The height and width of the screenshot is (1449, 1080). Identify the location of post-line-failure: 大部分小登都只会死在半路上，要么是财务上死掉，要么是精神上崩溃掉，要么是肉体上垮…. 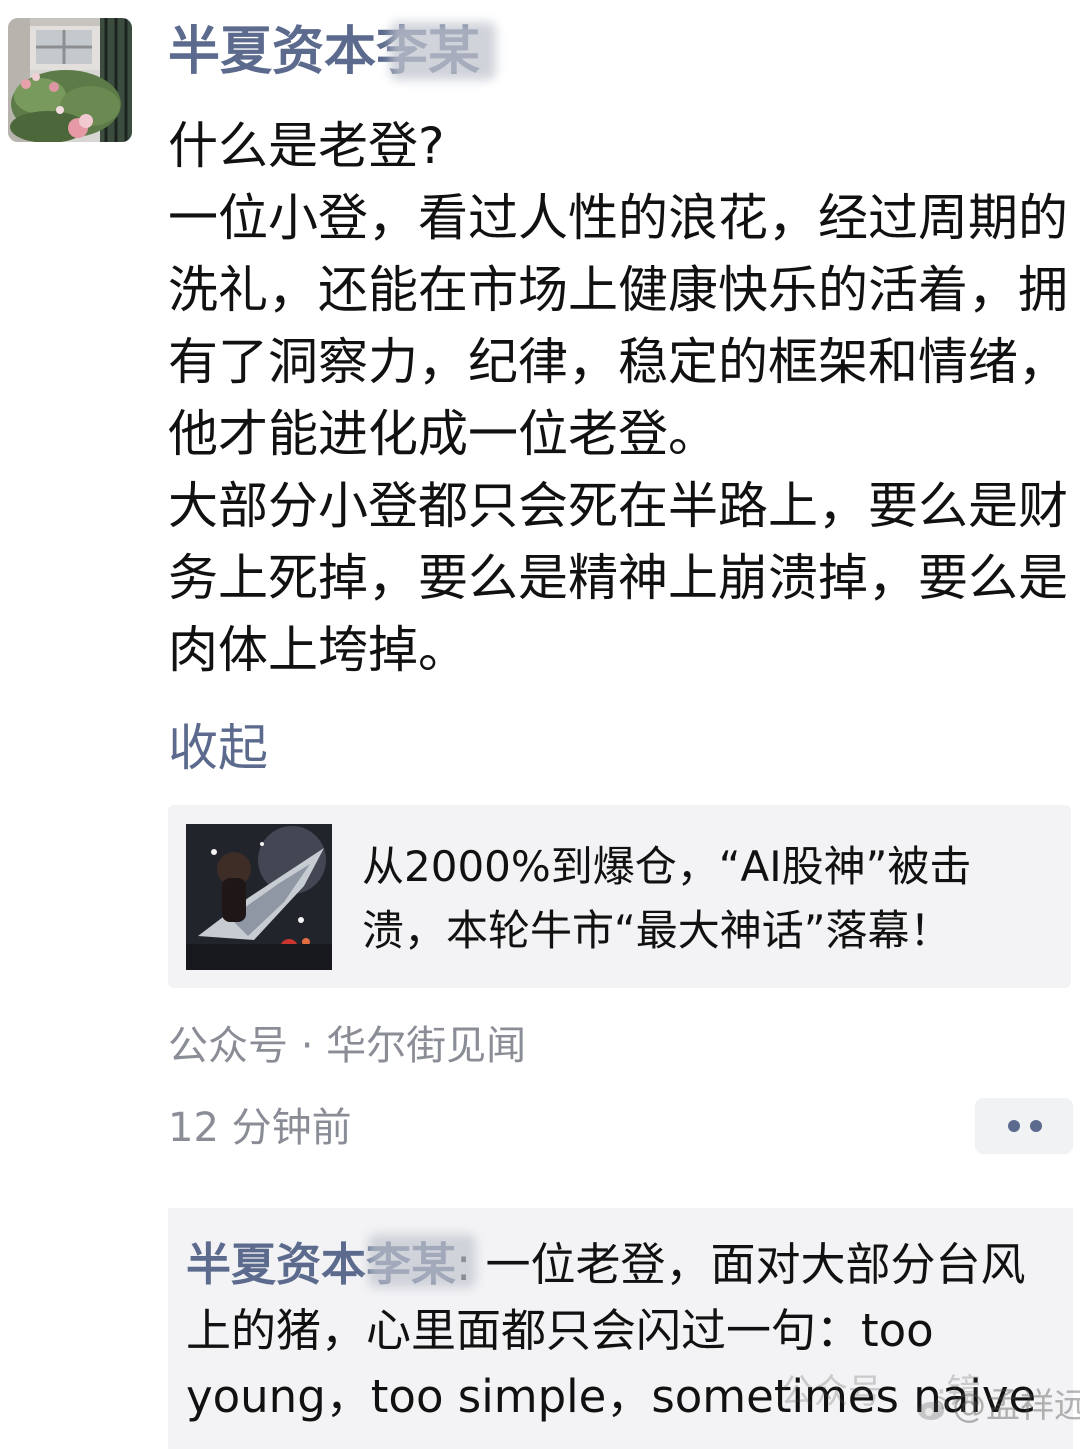
(618, 578).